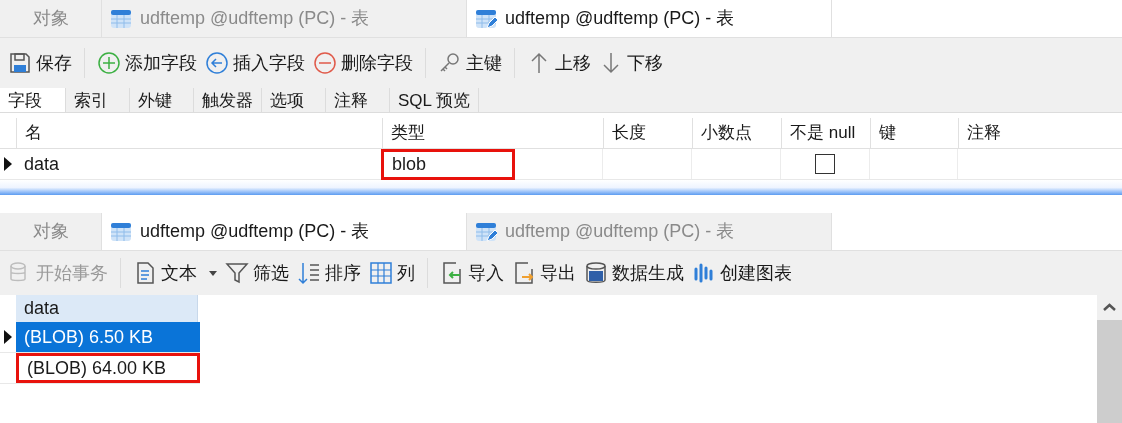 Image resolution: width=1122 pixels, height=423 pixels. What do you see at coordinates (825, 133) in the screenshot?
I see `column-header: 不是 null` at bounding box center [825, 133].